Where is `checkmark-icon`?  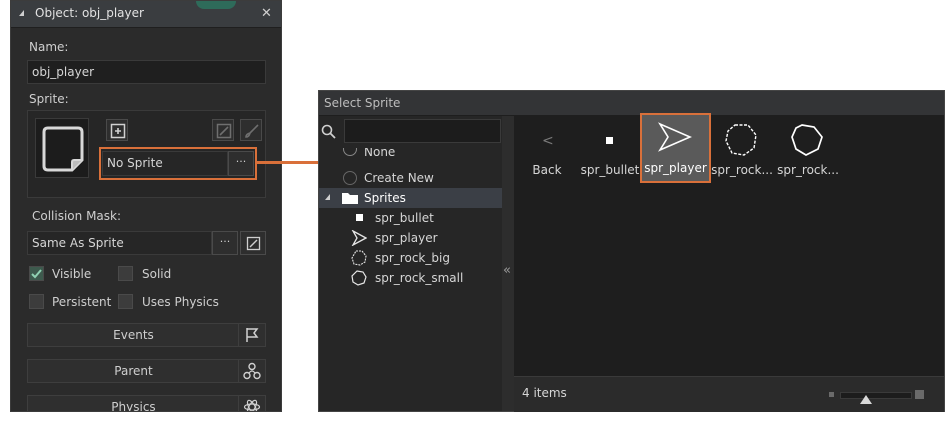
checkmark-icon is located at coordinates (36, 274).